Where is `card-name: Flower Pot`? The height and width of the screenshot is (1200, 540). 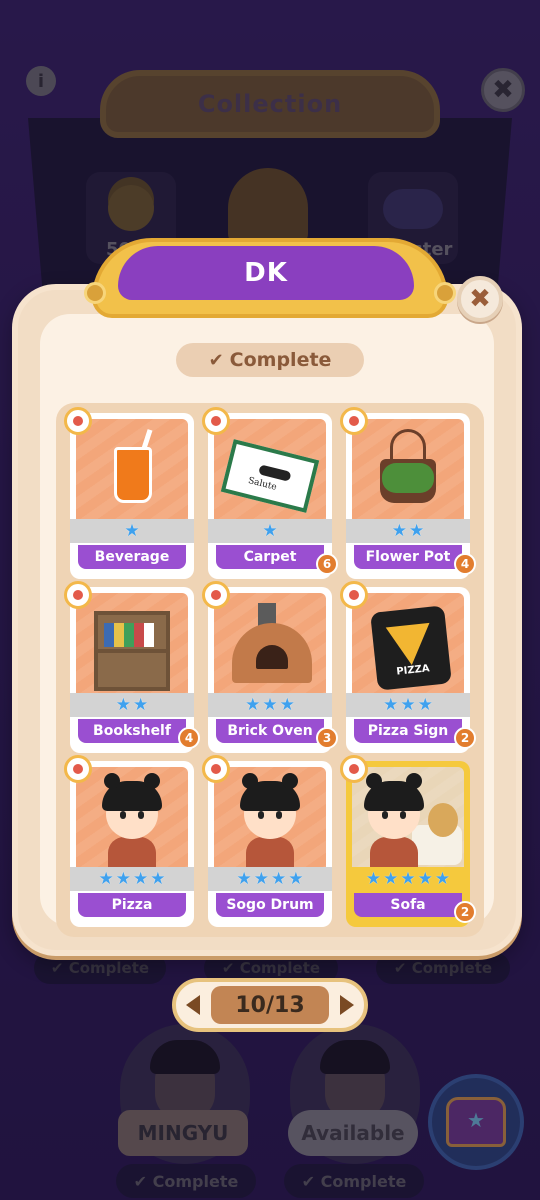
card-name: Flower Pot is located at coordinates (408, 557).